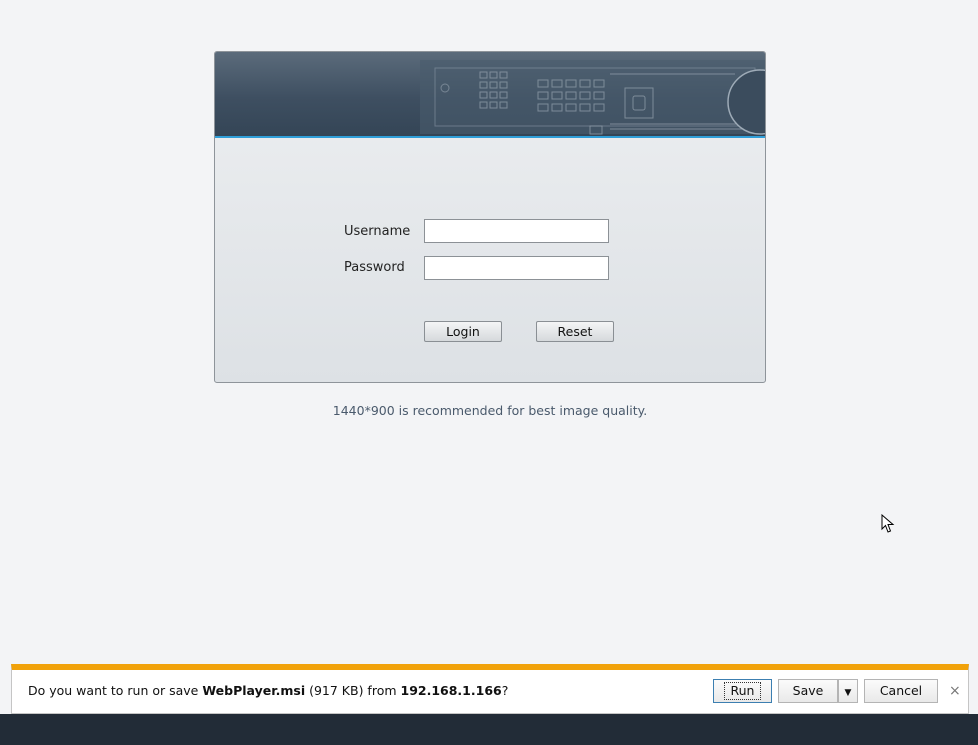 Image resolution: width=978 pixels, height=745 pixels. I want to click on run-button-label: Run, so click(742, 691).